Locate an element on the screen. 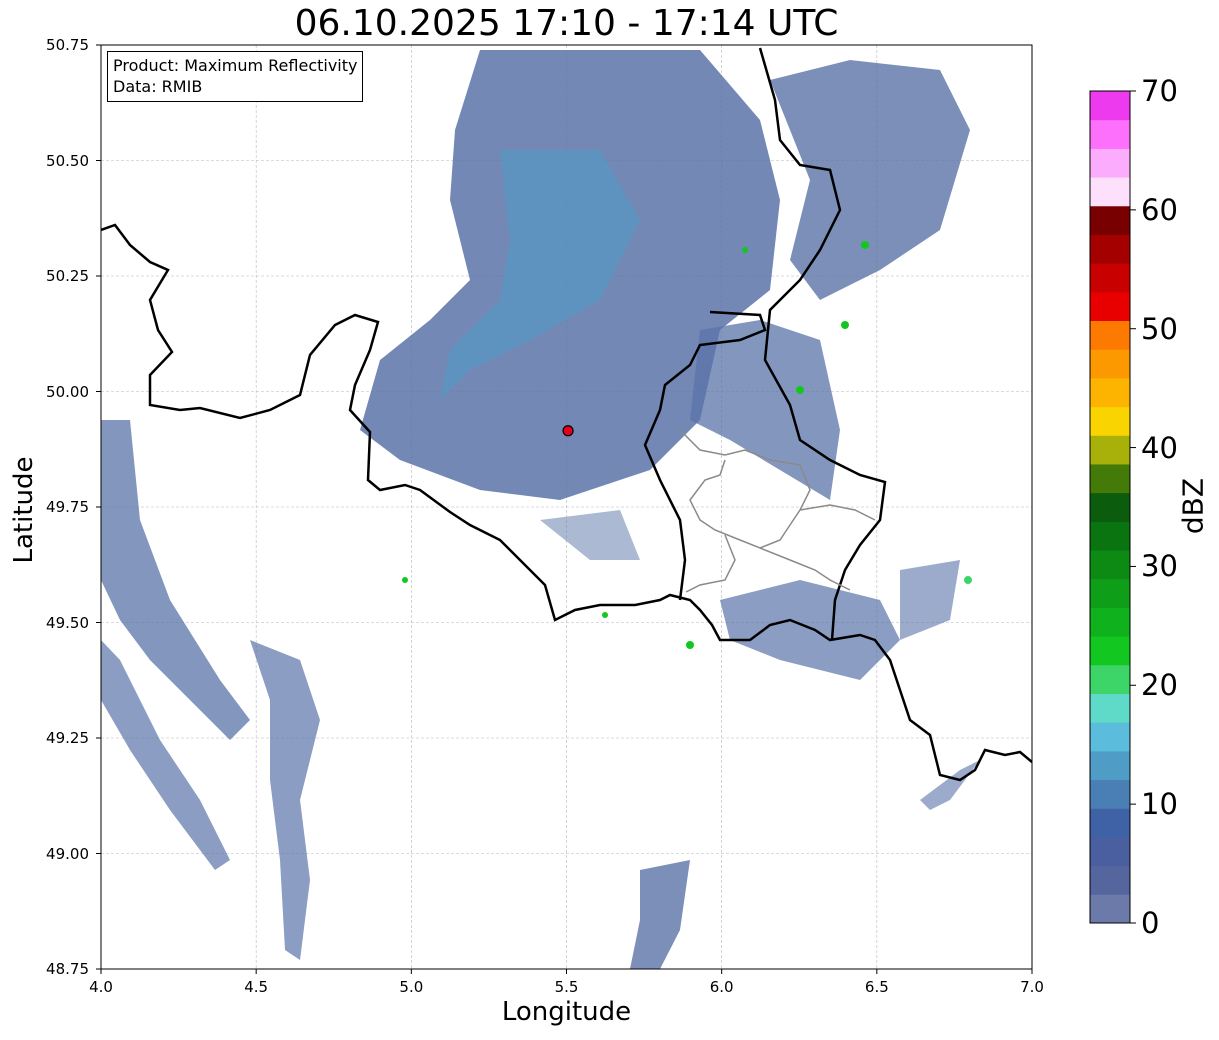 The height and width of the screenshot is (1040, 1219). y-tick-label: 50.25 is located at coordinates (67, 276).